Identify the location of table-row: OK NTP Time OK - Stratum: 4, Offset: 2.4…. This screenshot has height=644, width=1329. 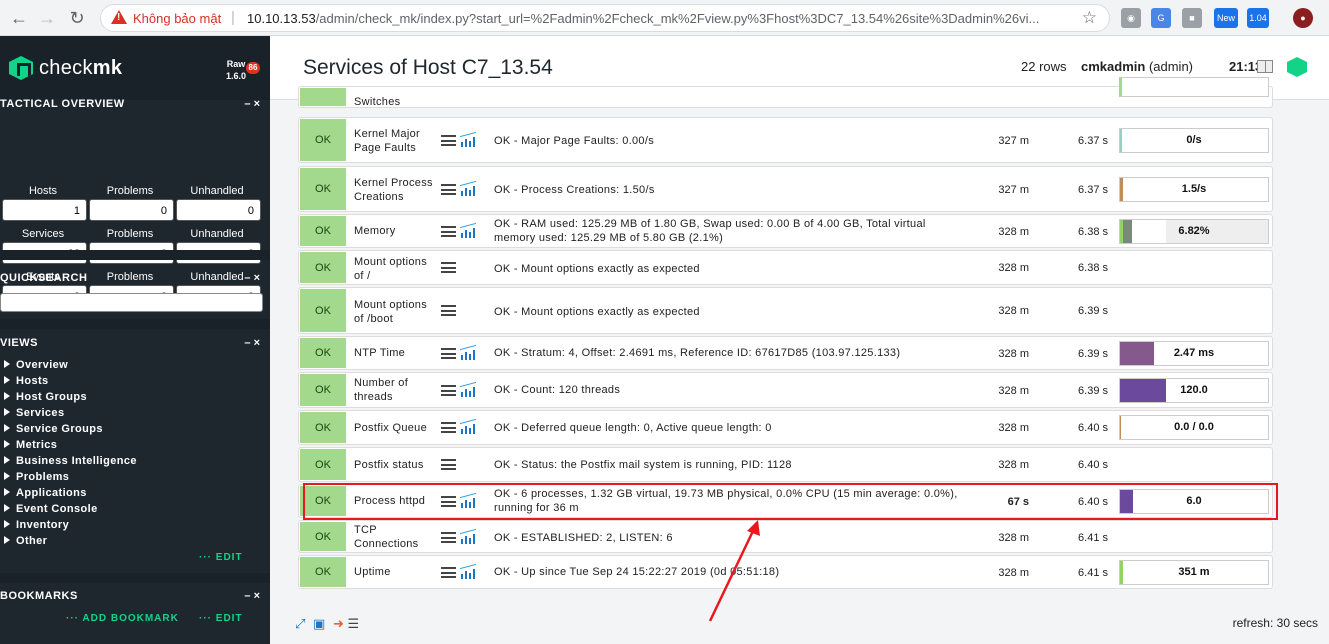
(785, 353).